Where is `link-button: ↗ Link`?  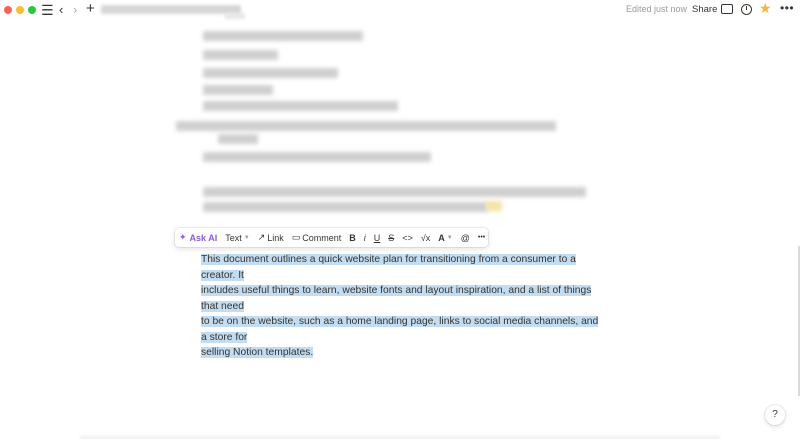
link-button: ↗ Link is located at coordinates (271, 237).